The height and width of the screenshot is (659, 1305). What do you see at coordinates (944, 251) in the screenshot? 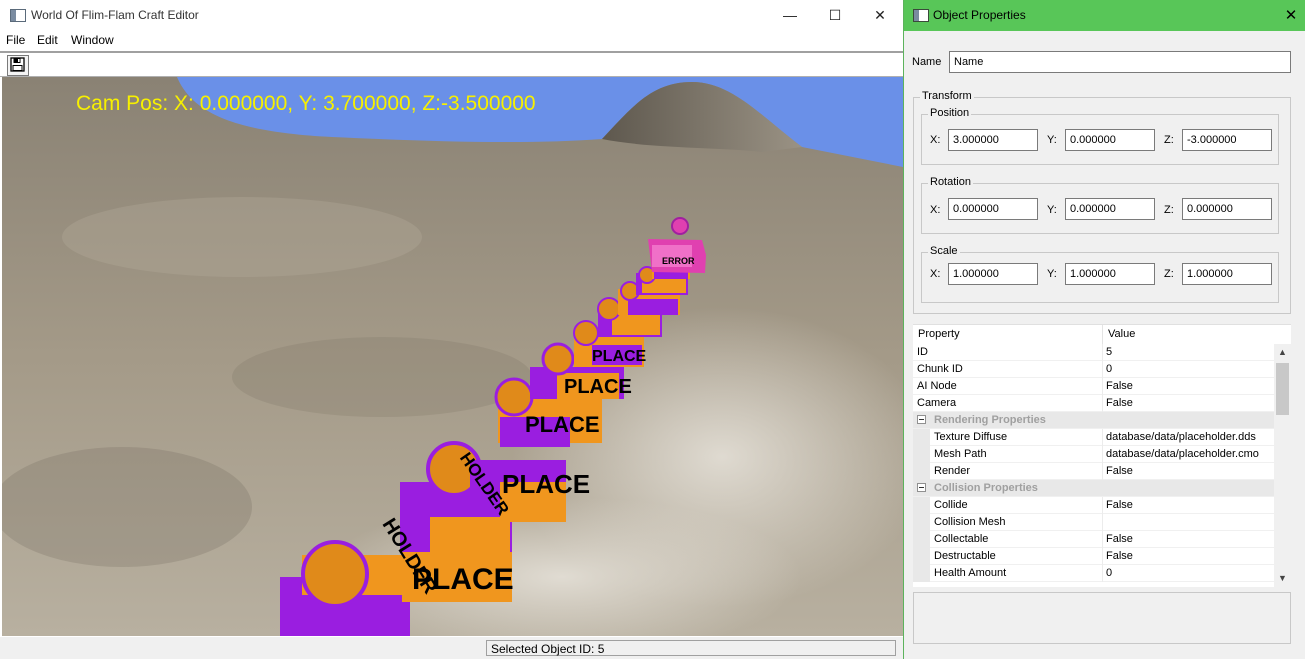
I see `scale-label: Scale` at bounding box center [944, 251].